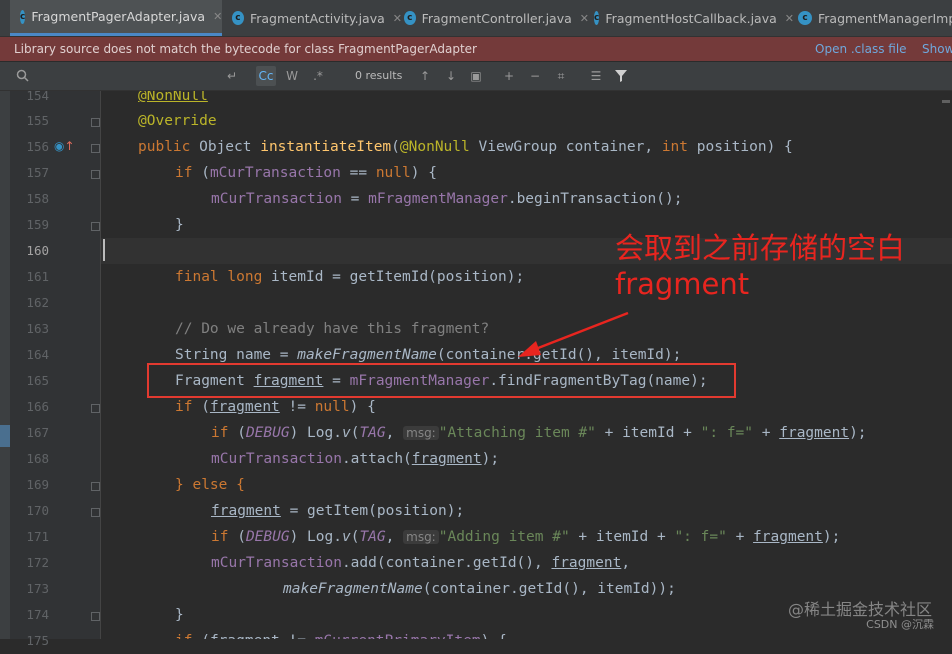 Image resolution: width=952 pixels, height=654 pixels. What do you see at coordinates (573, 334) in the screenshot?
I see `annotation-arrow` at bounding box center [573, 334].